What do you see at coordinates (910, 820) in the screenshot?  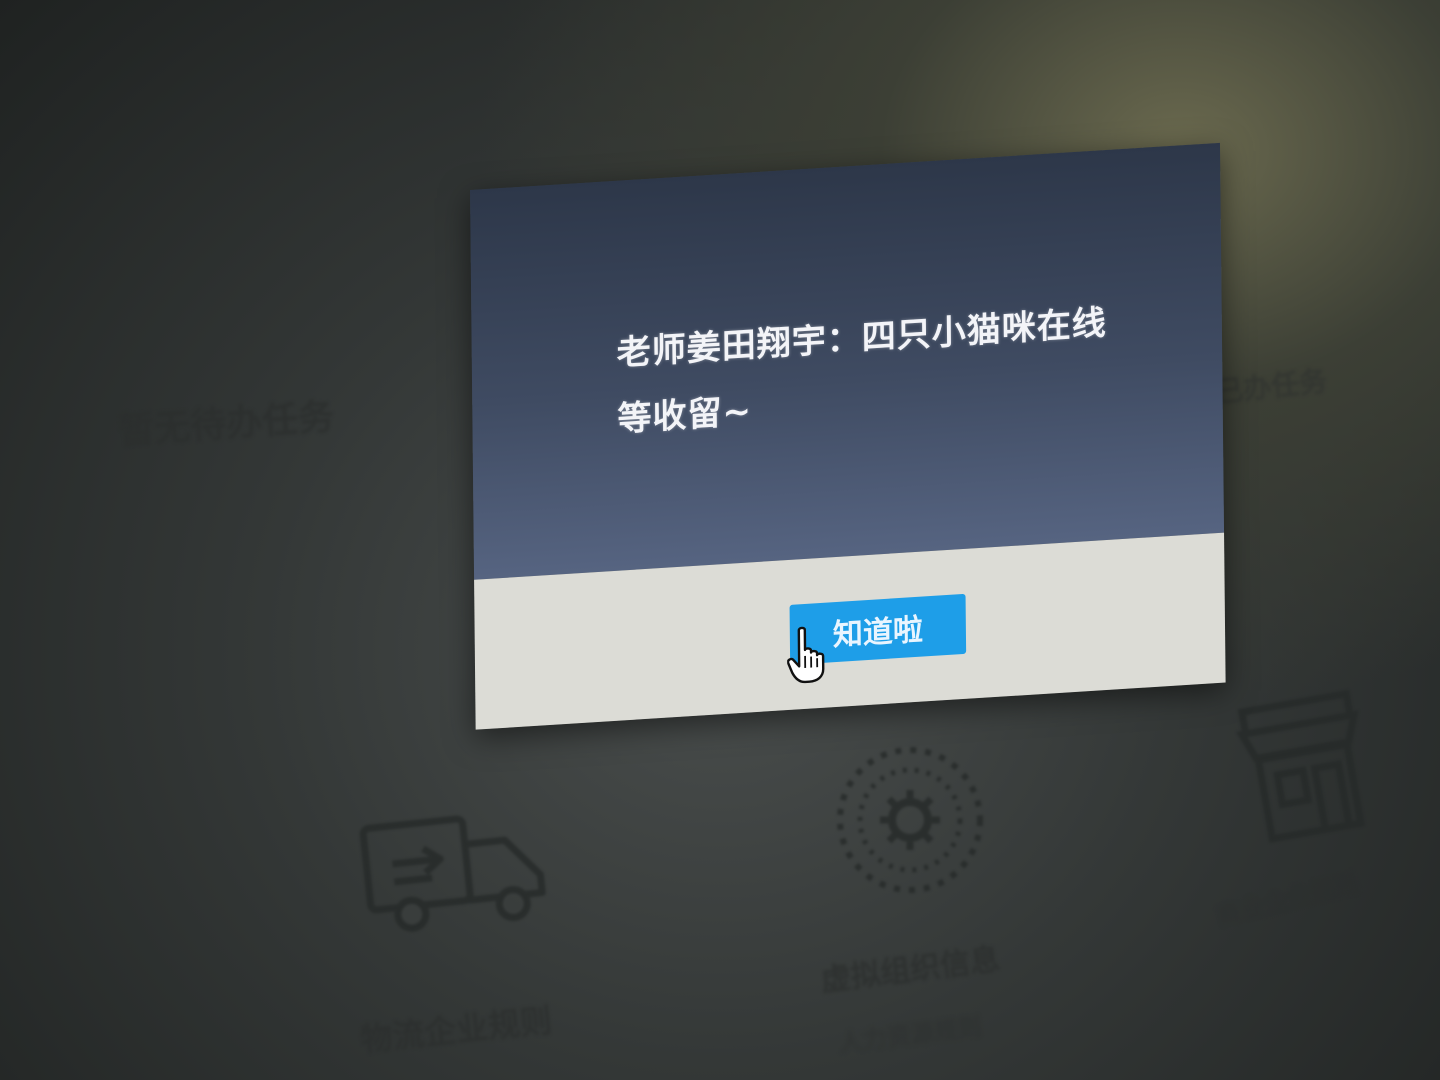 I see `gear-circle-icon` at bounding box center [910, 820].